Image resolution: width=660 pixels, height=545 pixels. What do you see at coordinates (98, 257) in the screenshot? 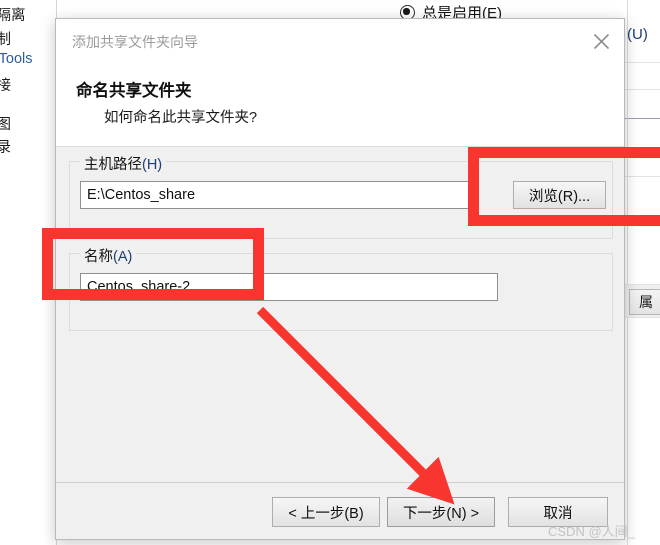
I see `name-label-text: 名称` at bounding box center [98, 257].